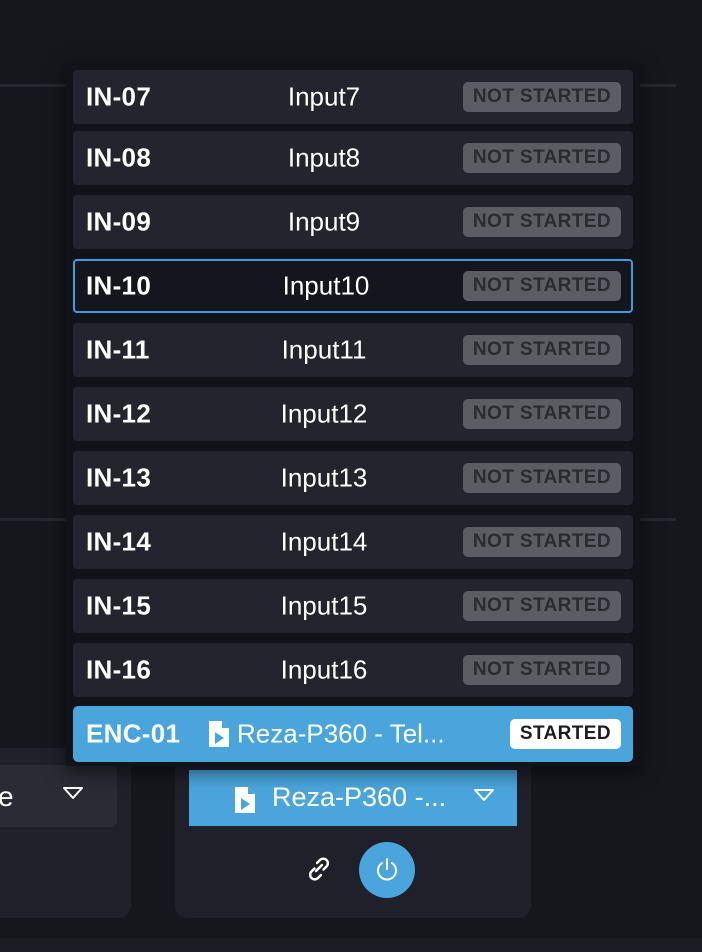 The image size is (702, 952). I want to click on option-id: IN-13, so click(119, 477).